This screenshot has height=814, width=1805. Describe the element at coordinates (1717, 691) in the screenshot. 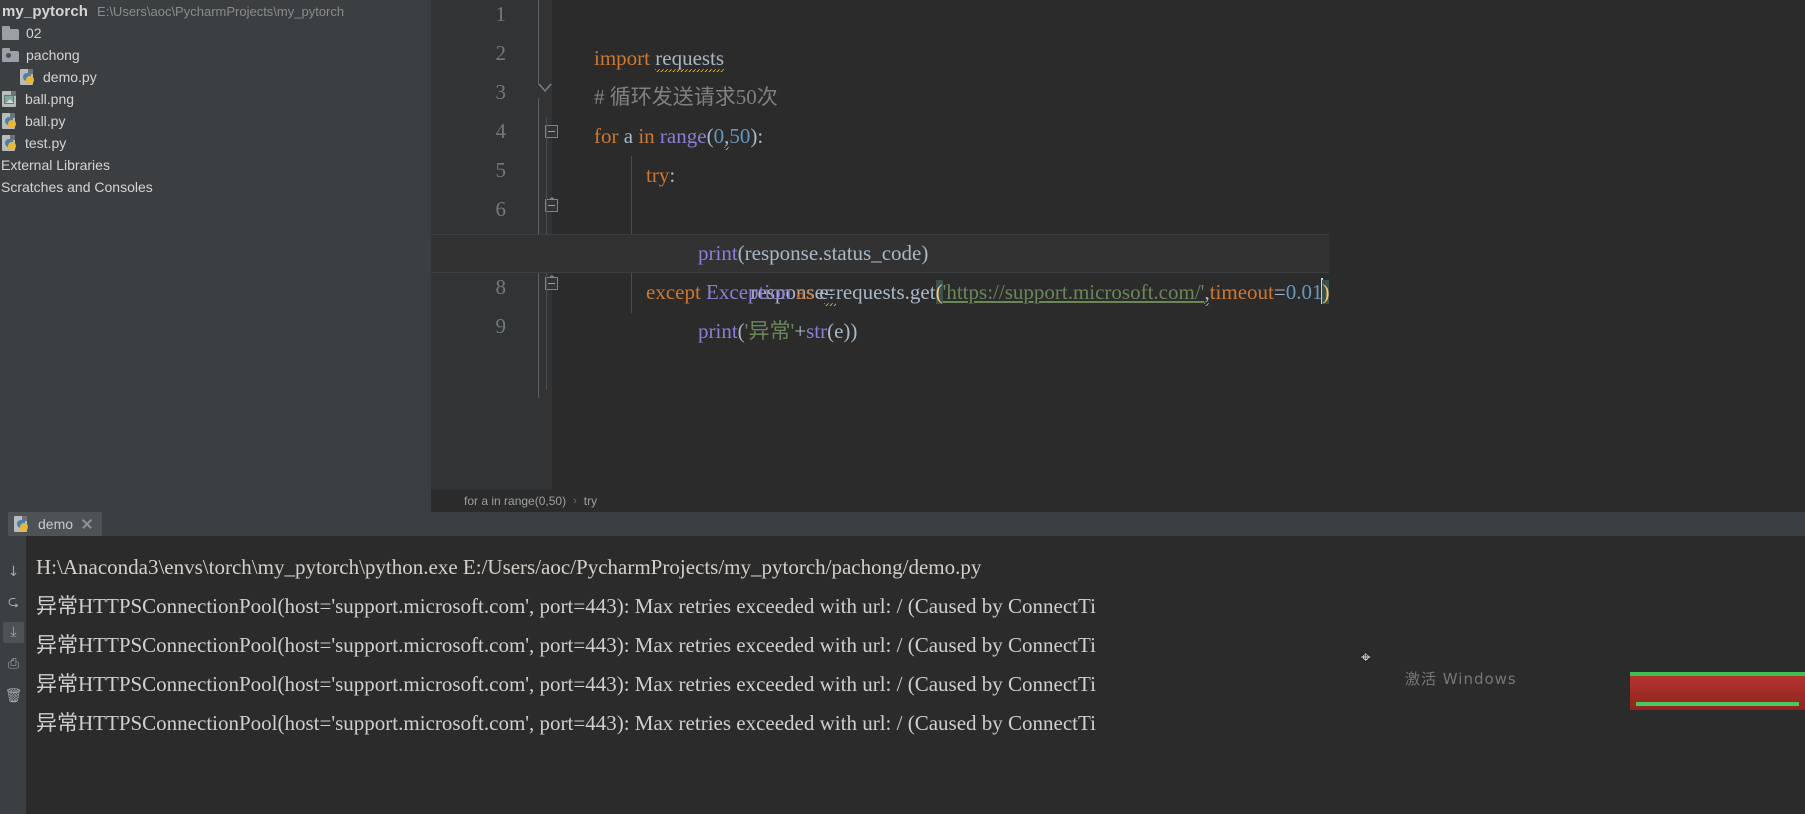

I see `notification-badge` at that location.